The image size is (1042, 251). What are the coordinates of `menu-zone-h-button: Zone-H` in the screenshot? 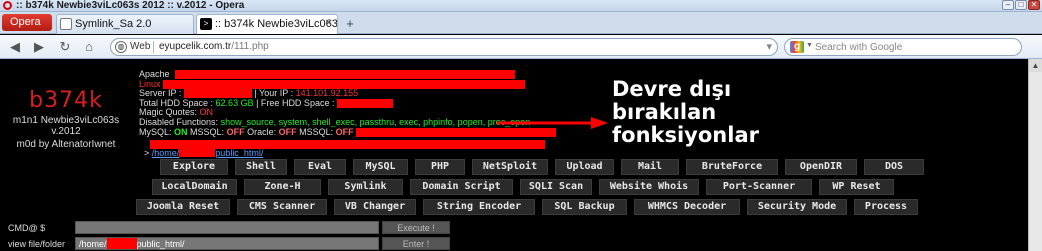 It's located at (282, 187).